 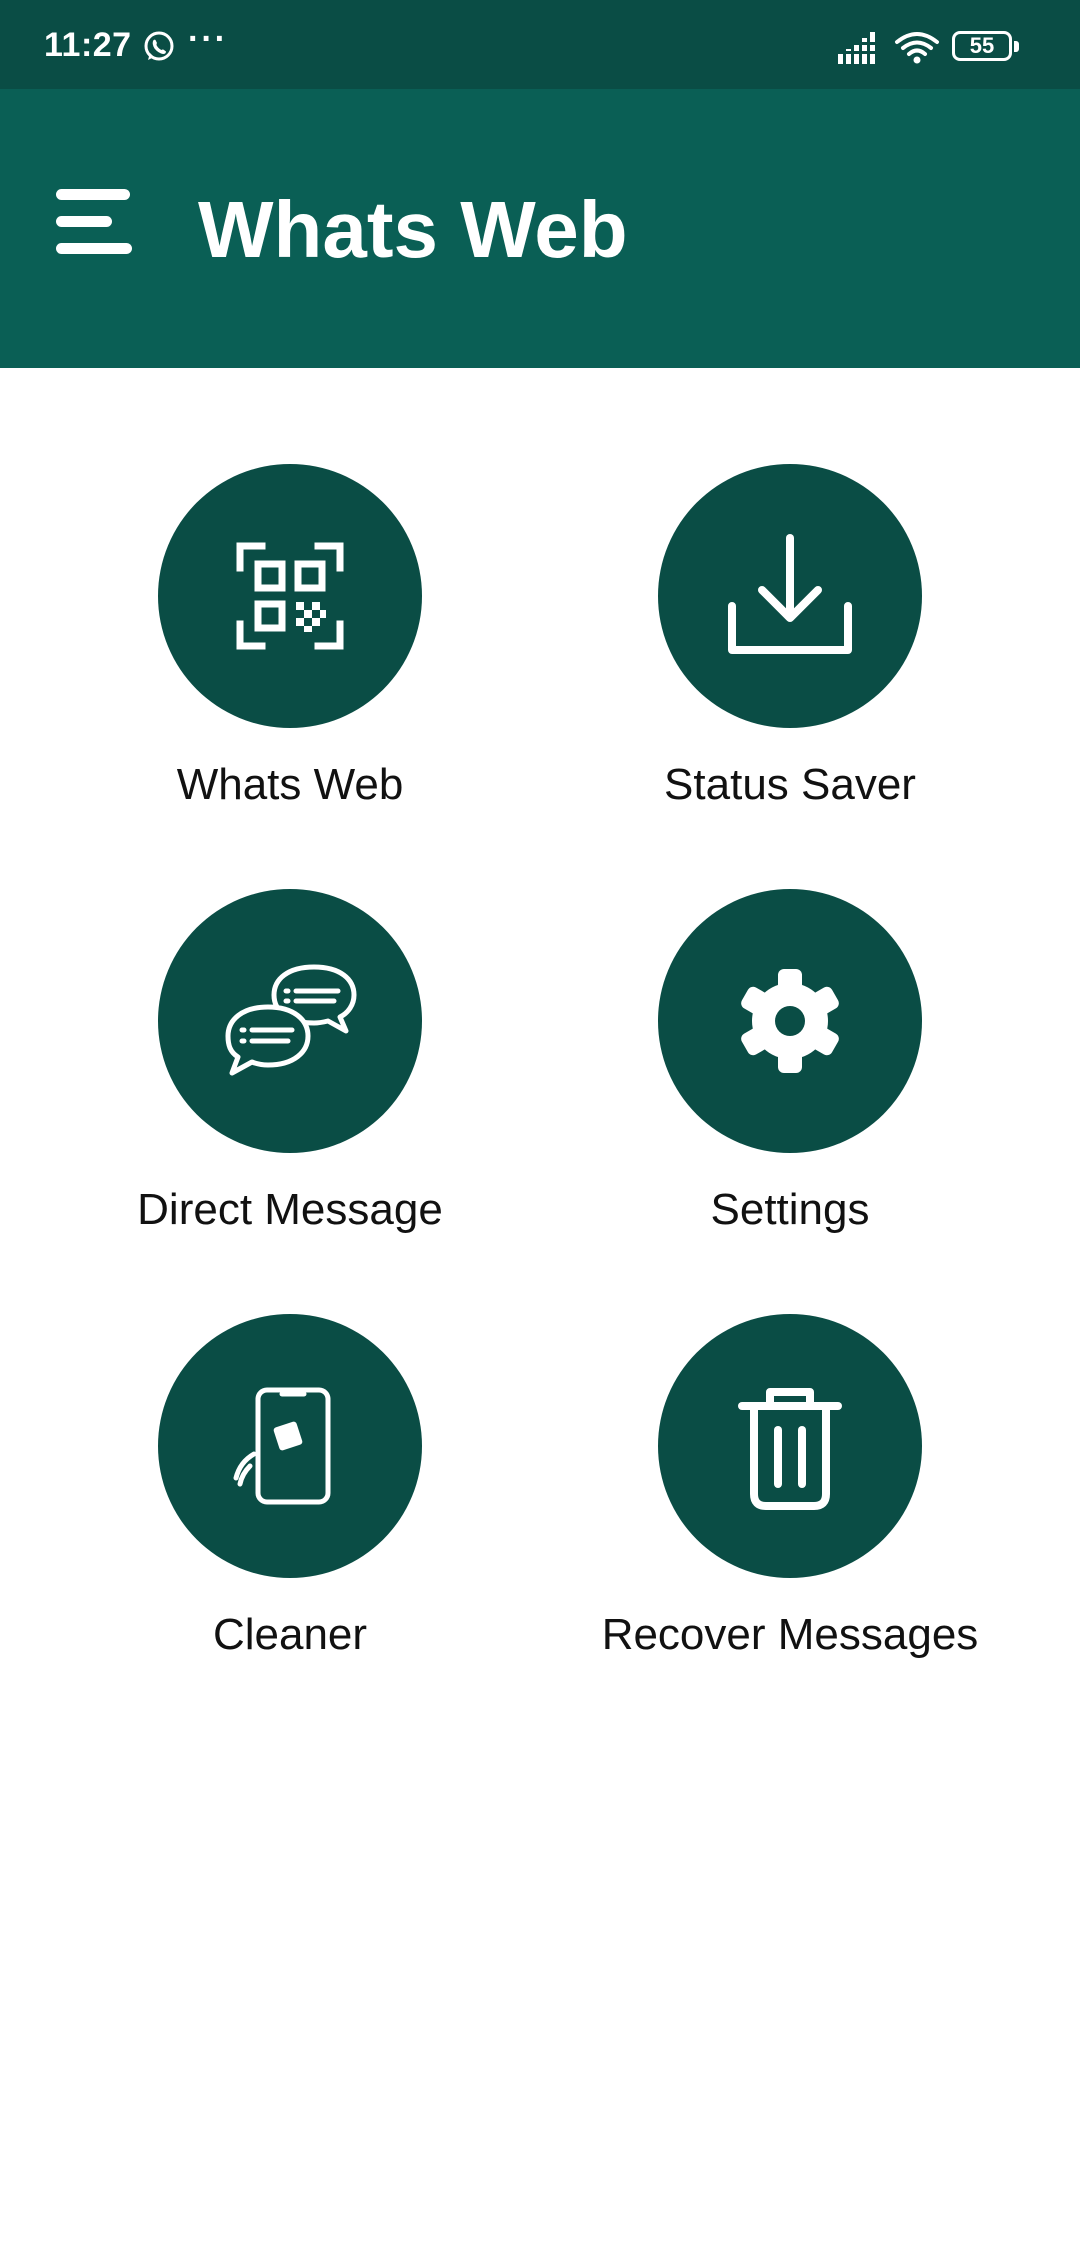 What do you see at coordinates (84, 221) in the screenshot?
I see `menu-bar-middle` at bounding box center [84, 221].